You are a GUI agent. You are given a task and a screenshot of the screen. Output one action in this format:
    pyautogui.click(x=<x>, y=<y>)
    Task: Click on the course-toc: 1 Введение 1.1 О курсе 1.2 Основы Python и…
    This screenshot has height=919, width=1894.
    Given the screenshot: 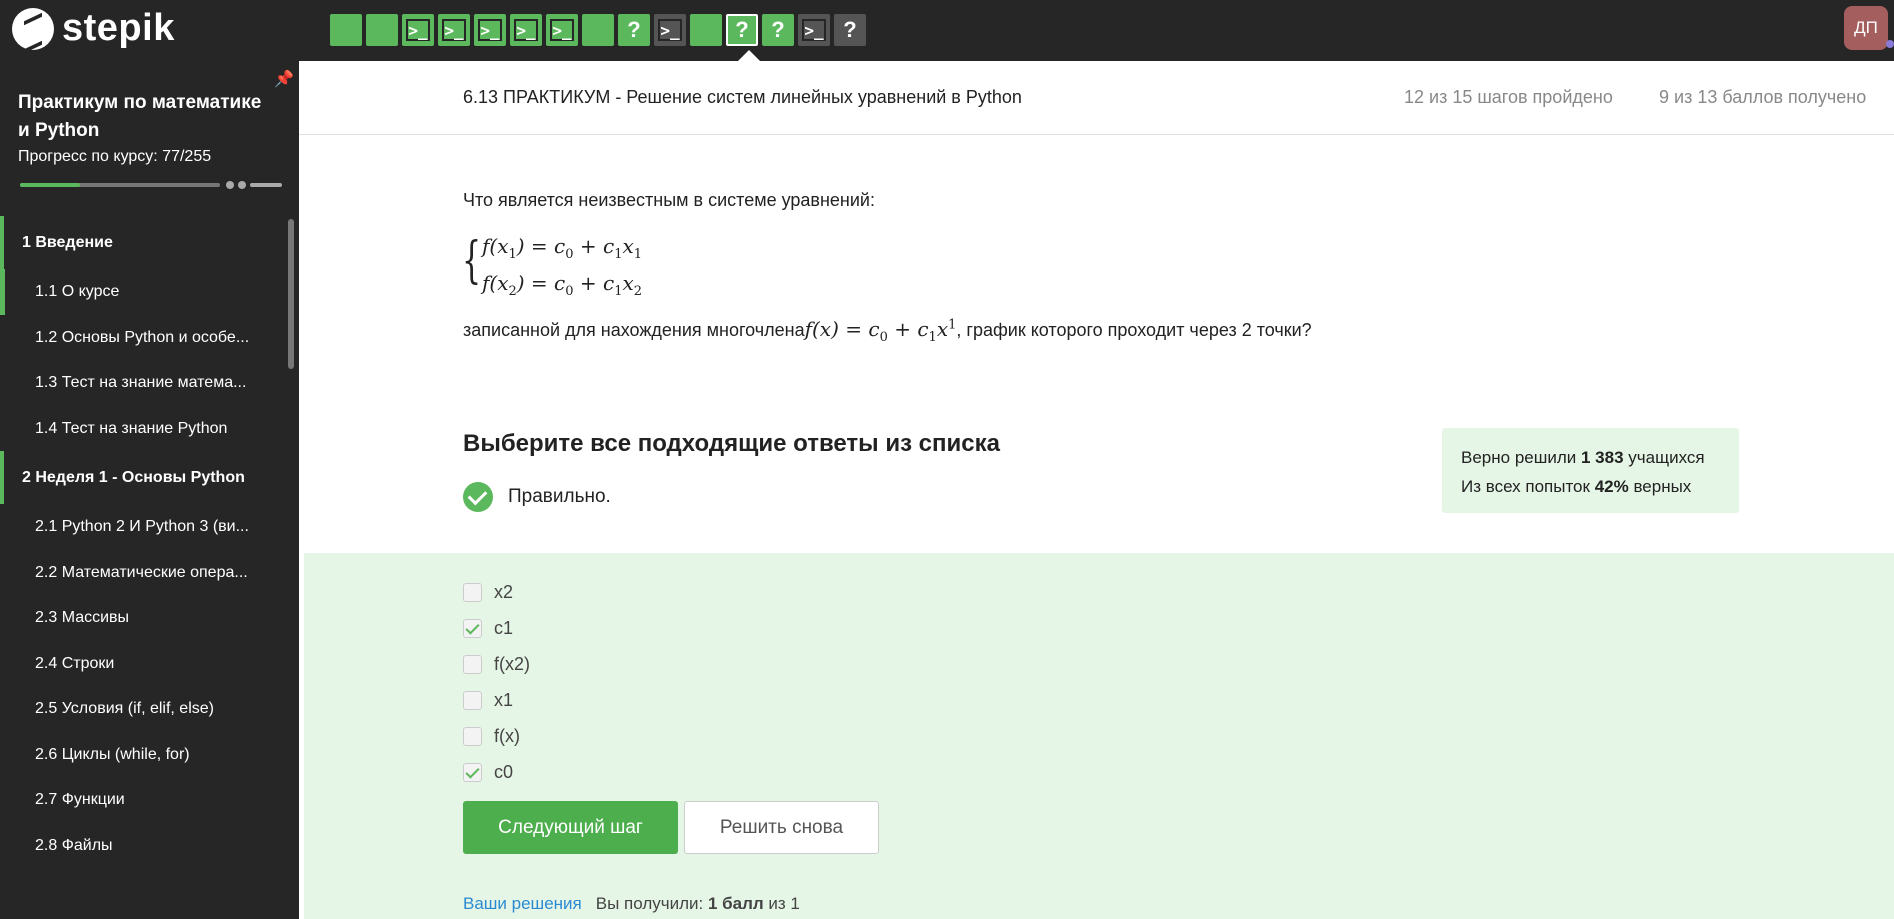 What is the action you would take?
    pyautogui.click(x=145, y=542)
    